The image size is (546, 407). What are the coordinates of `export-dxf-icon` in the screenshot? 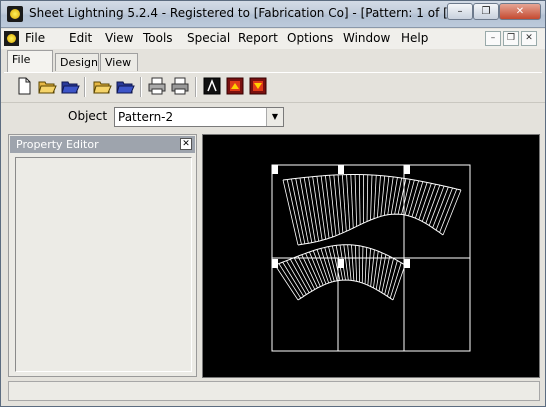 It's located at (212, 86).